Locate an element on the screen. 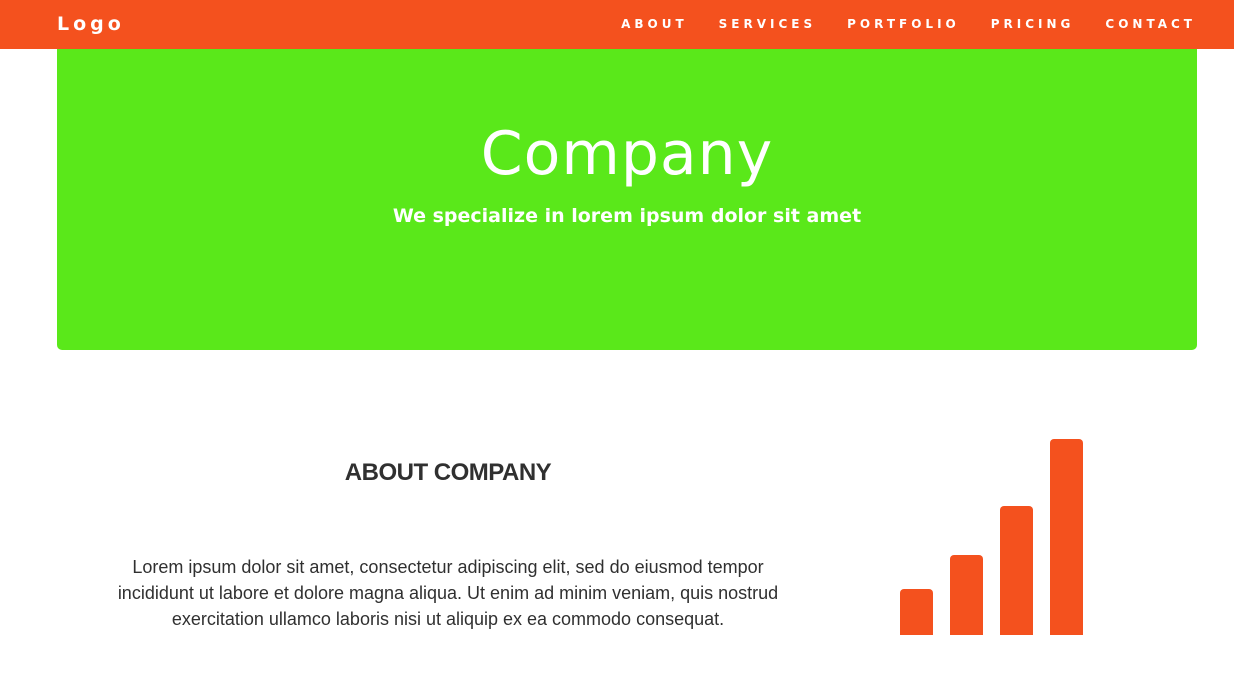 The height and width of the screenshot is (692, 1234). nav-links: ABOUT SERVICES PORTFOLIO PRICING CONTACT is located at coordinates (893, 24).